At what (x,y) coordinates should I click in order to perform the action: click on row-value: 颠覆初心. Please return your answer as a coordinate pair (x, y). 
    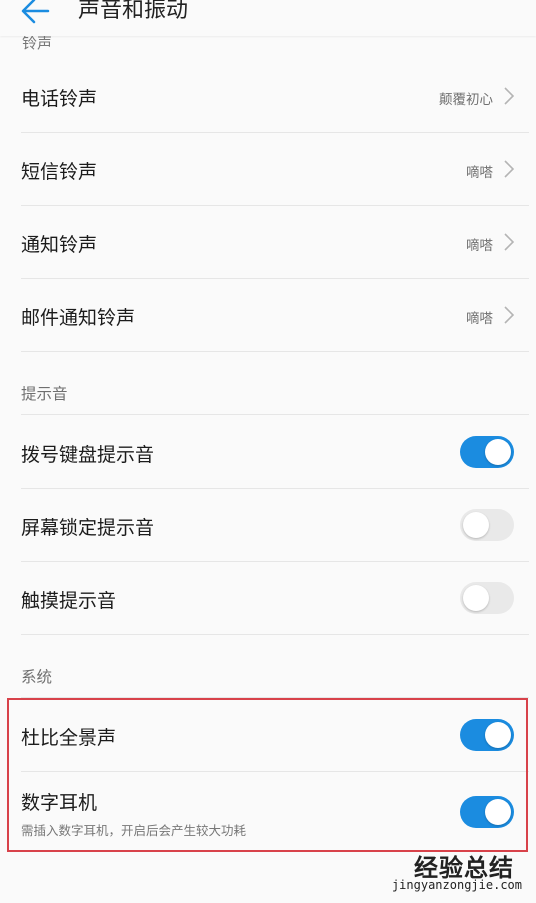
    Looking at the image, I should click on (466, 100).